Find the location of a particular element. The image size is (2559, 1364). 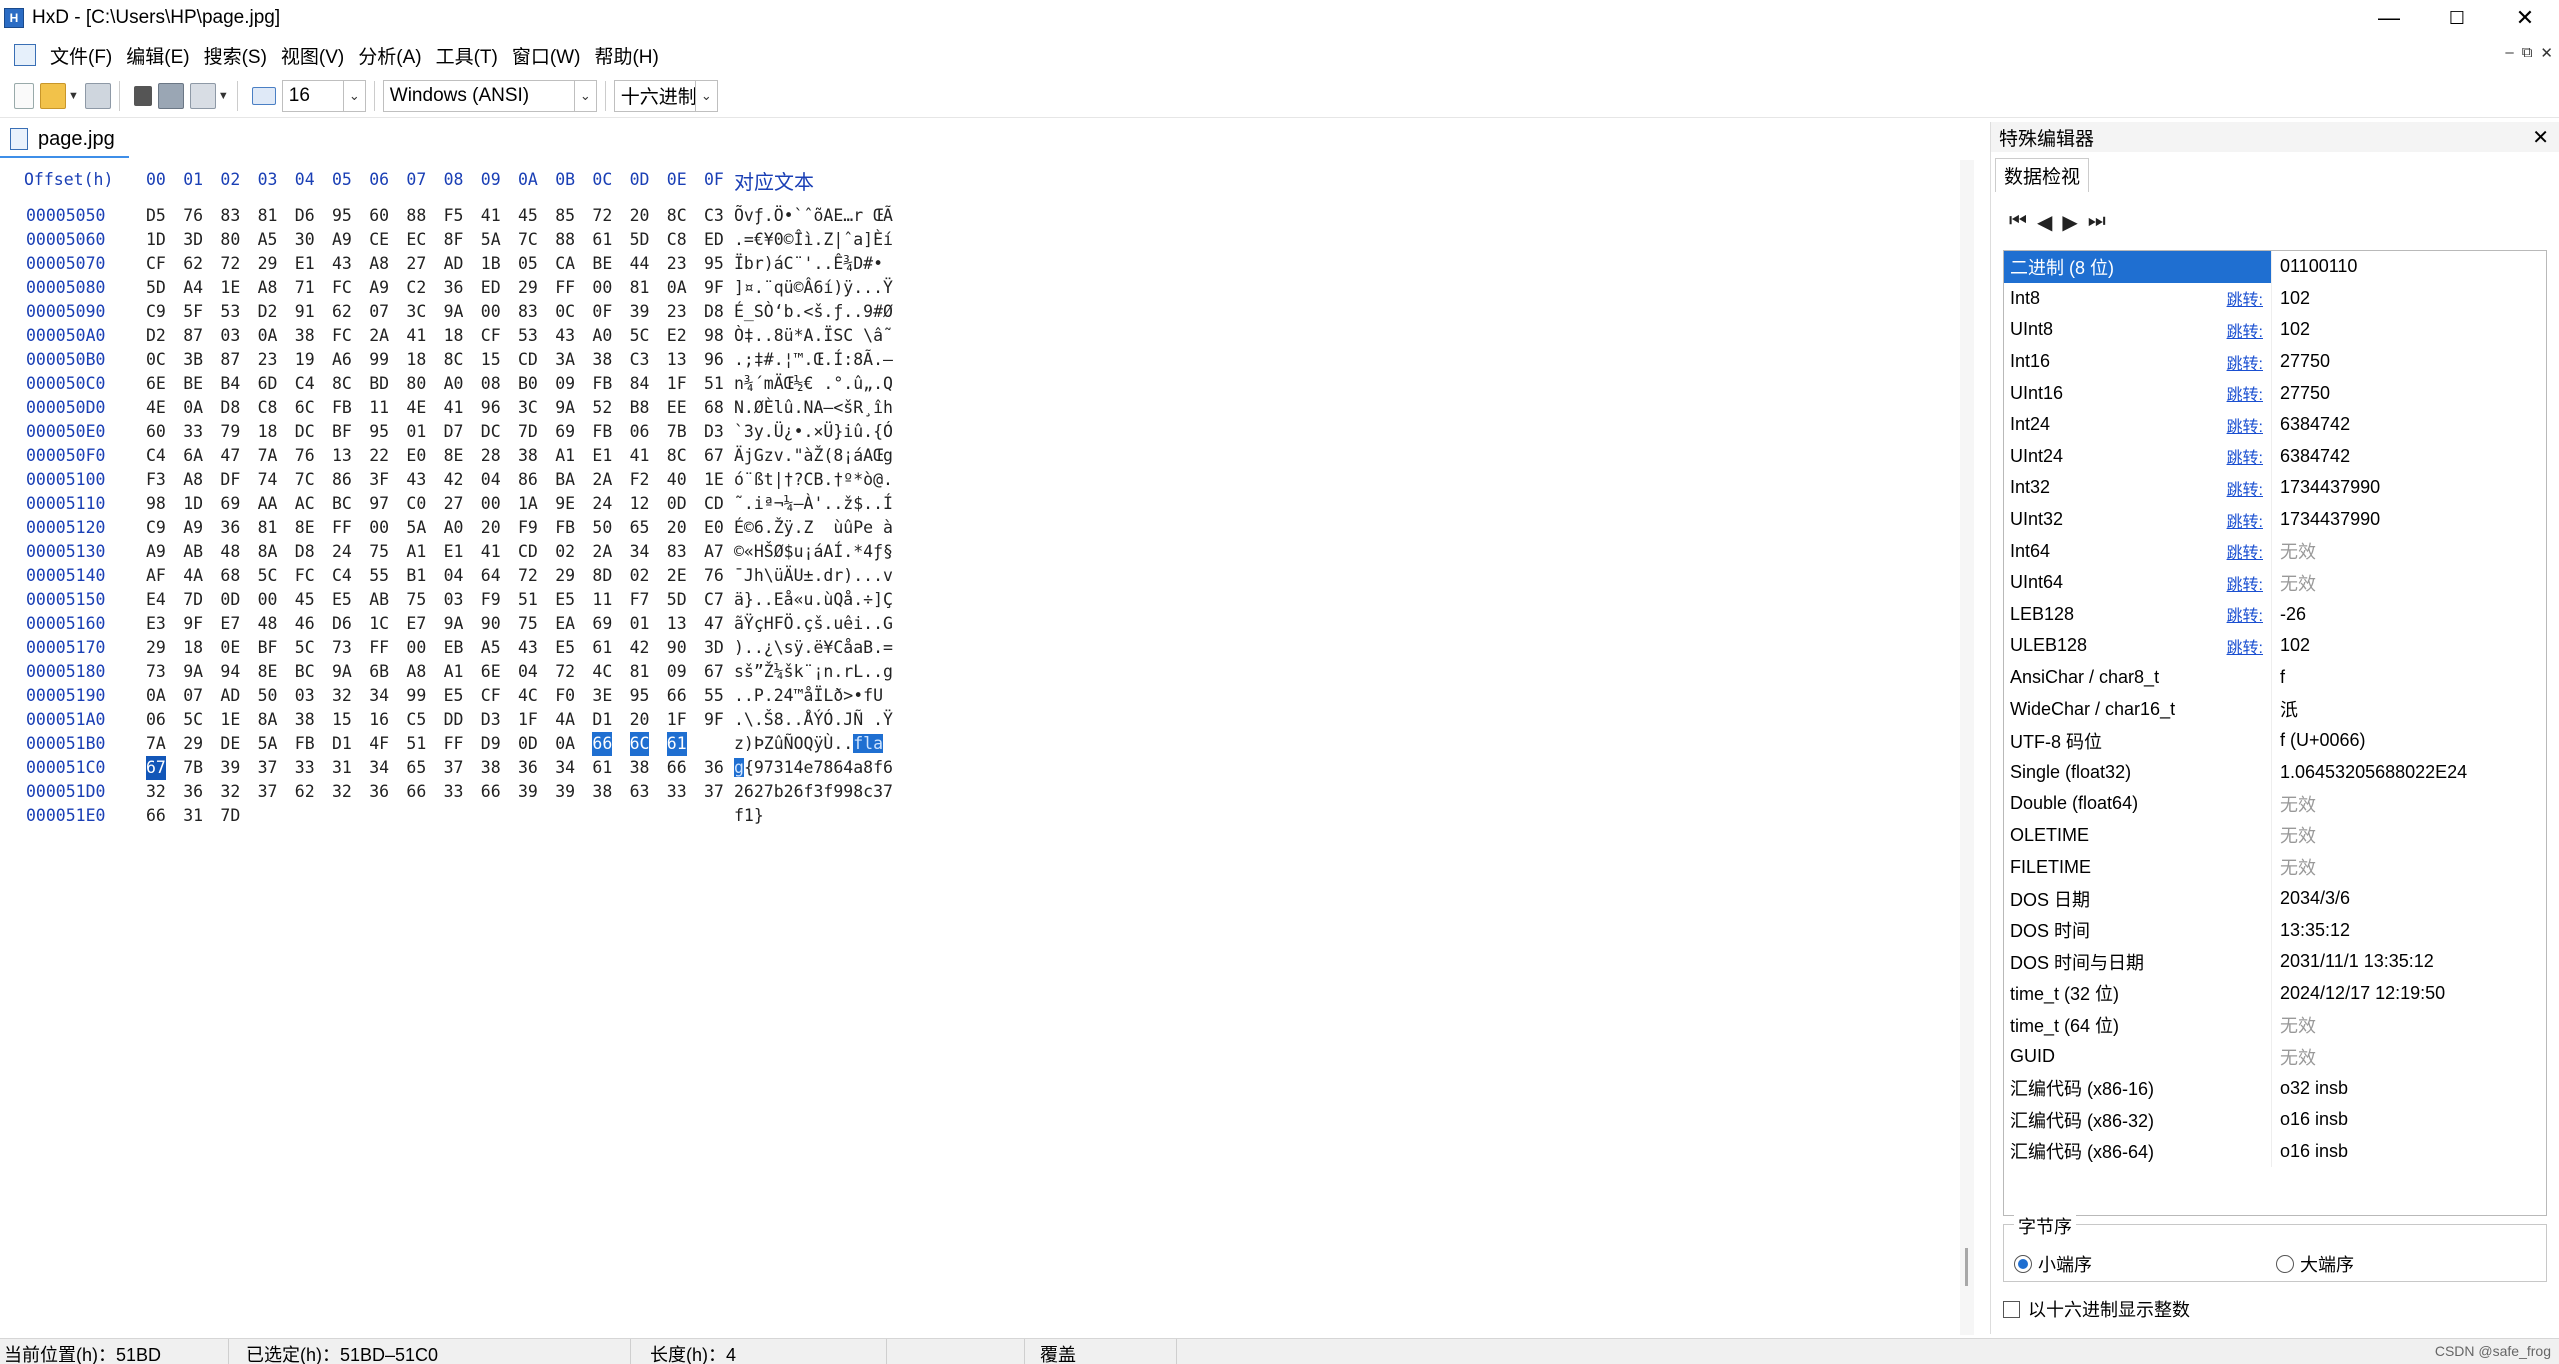

hex-byte: A1 is located at coordinates (565, 456).